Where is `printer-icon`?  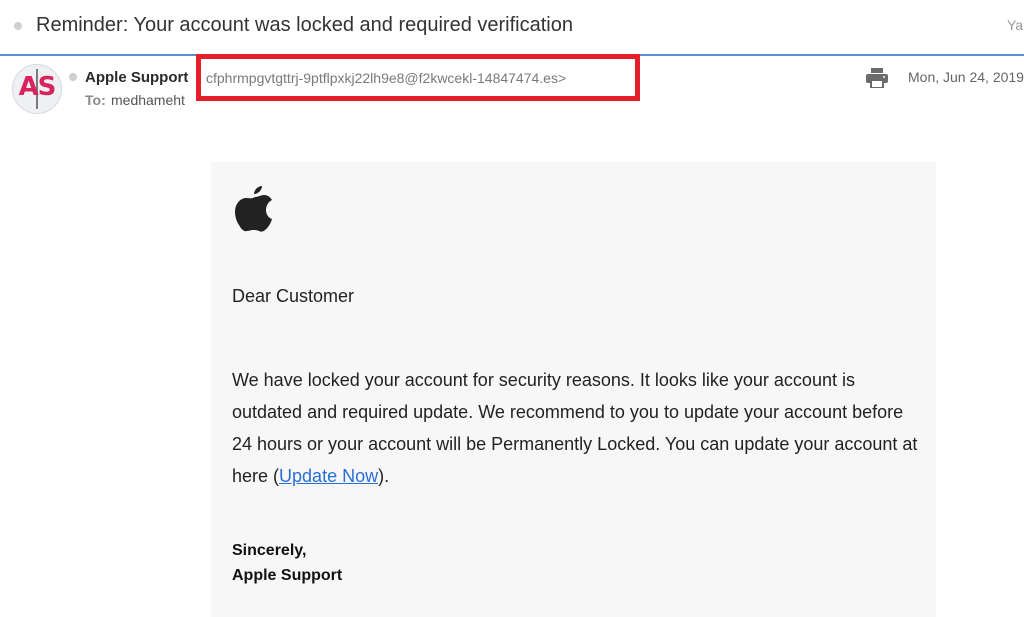
printer-icon is located at coordinates (877, 78).